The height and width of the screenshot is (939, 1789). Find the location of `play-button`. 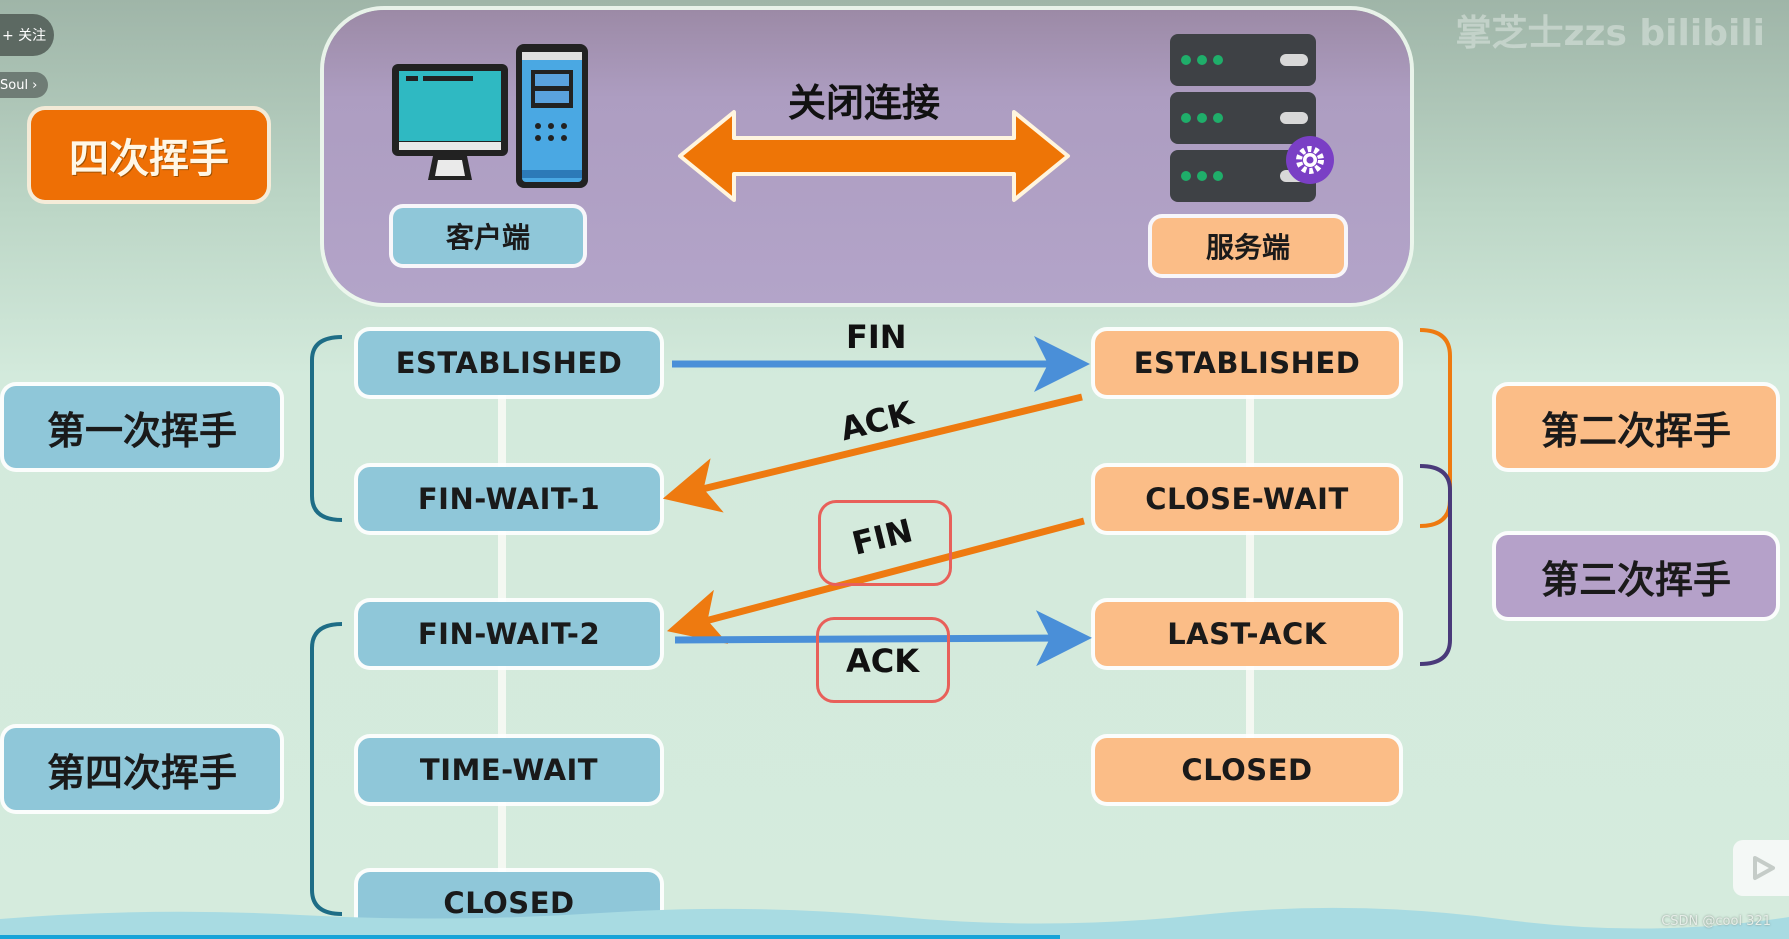

play-button is located at coordinates (1761, 866).